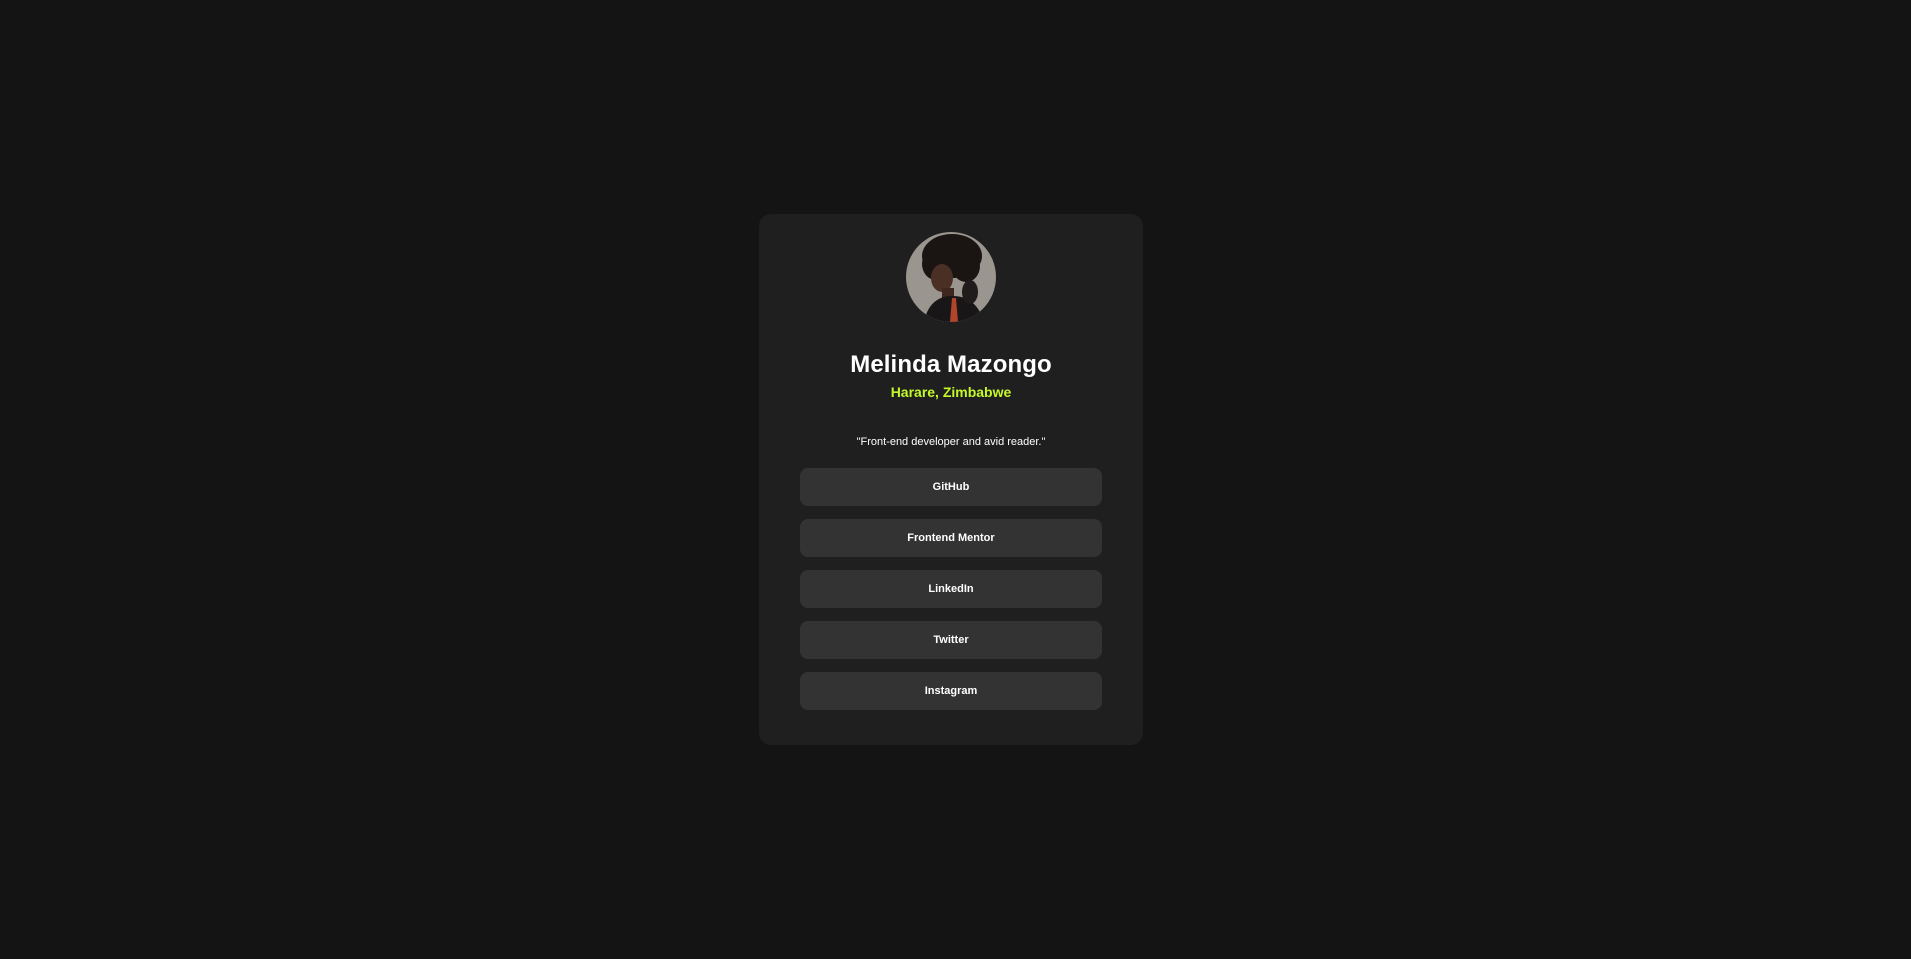 The height and width of the screenshot is (959, 1911). Describe the element at coordinates (951, 640) in the screenshot. I see `link-button-twitter: Twitter` at that location.